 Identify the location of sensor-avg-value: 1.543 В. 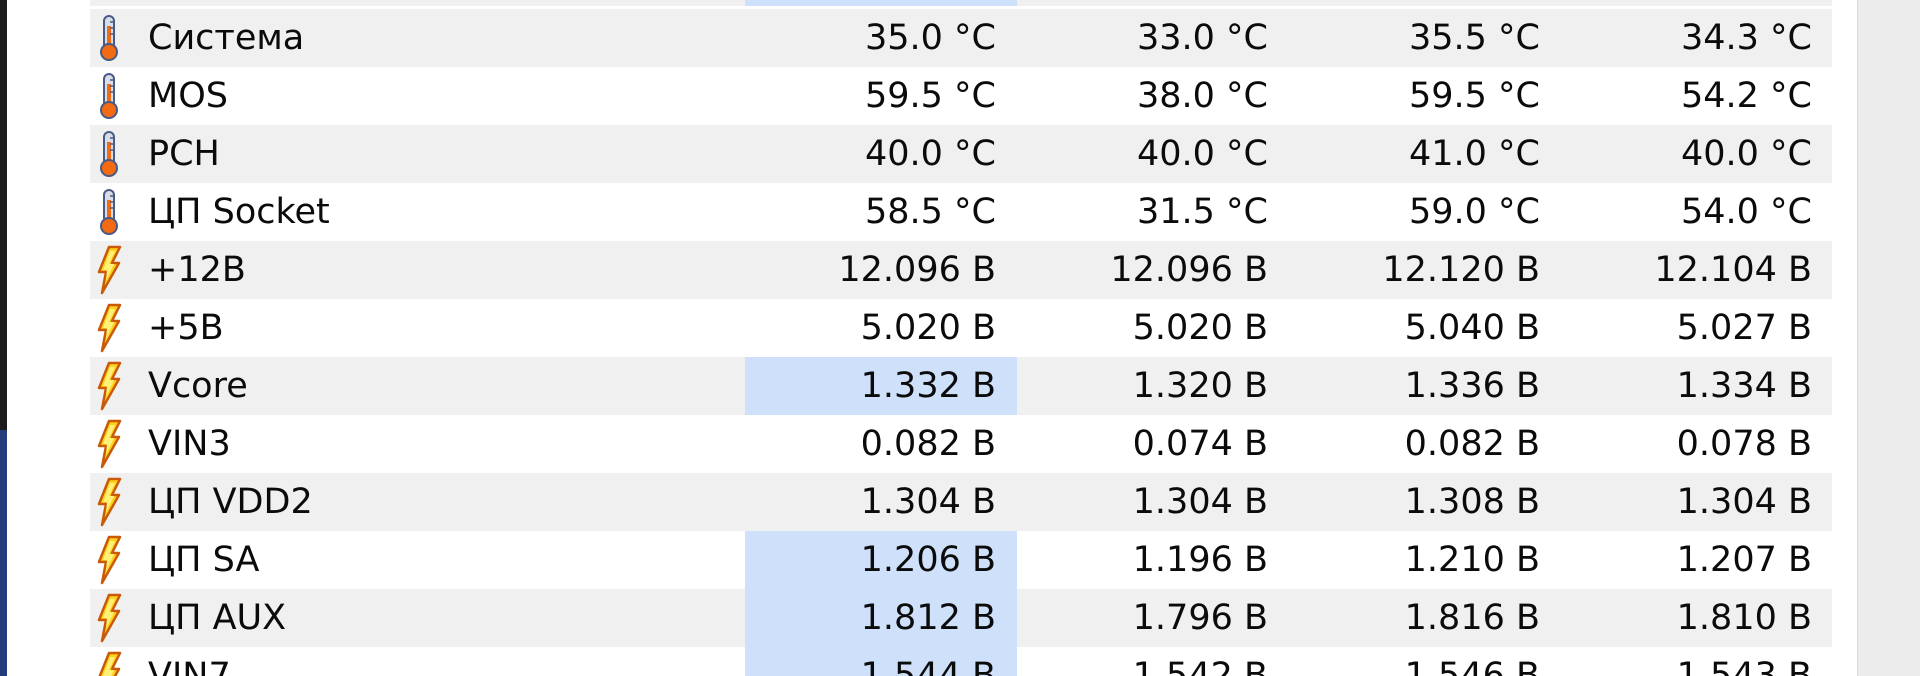
(1744, 666).